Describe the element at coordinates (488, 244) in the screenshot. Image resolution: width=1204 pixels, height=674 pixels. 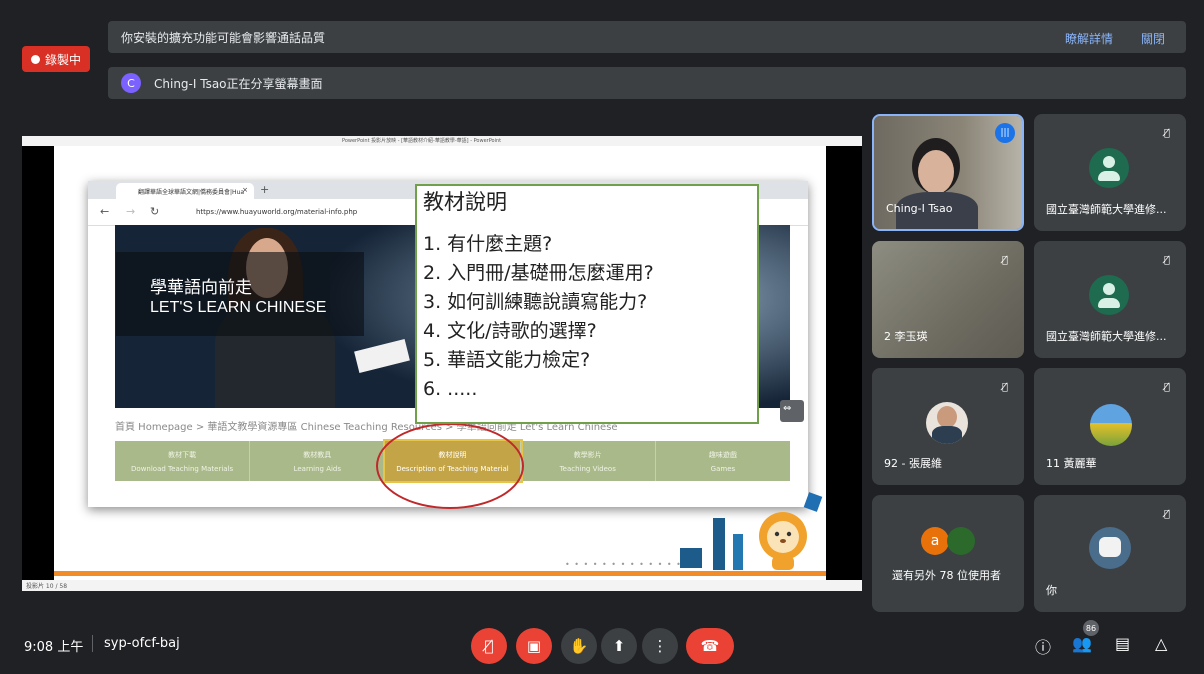
I see `list-item: 1. 有什麼主題?` at that location.